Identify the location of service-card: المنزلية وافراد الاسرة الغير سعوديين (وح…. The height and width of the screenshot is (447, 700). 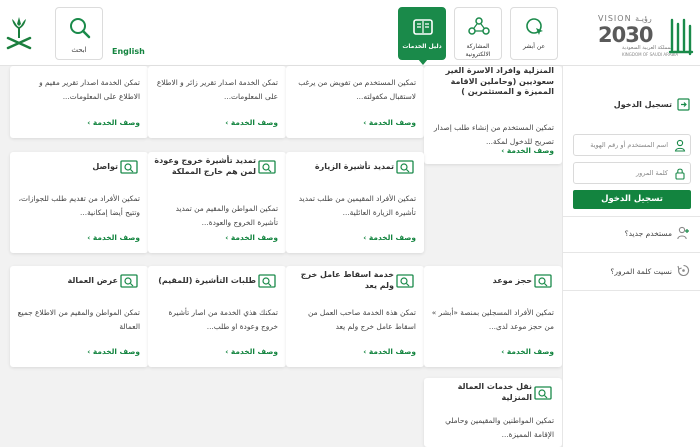
(493, 115).